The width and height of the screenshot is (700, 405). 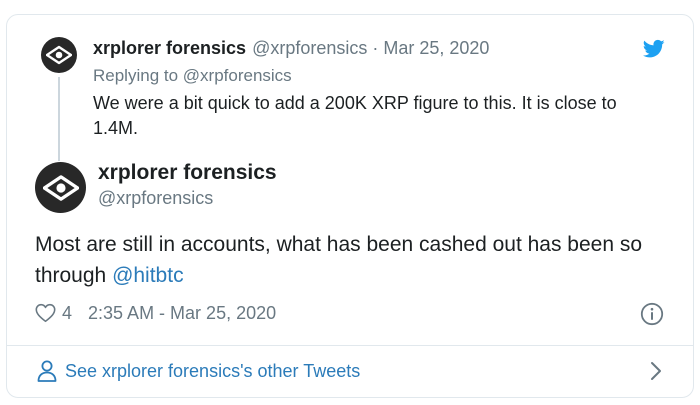 I want to click on thread-connector, so click(x=59, y=119).